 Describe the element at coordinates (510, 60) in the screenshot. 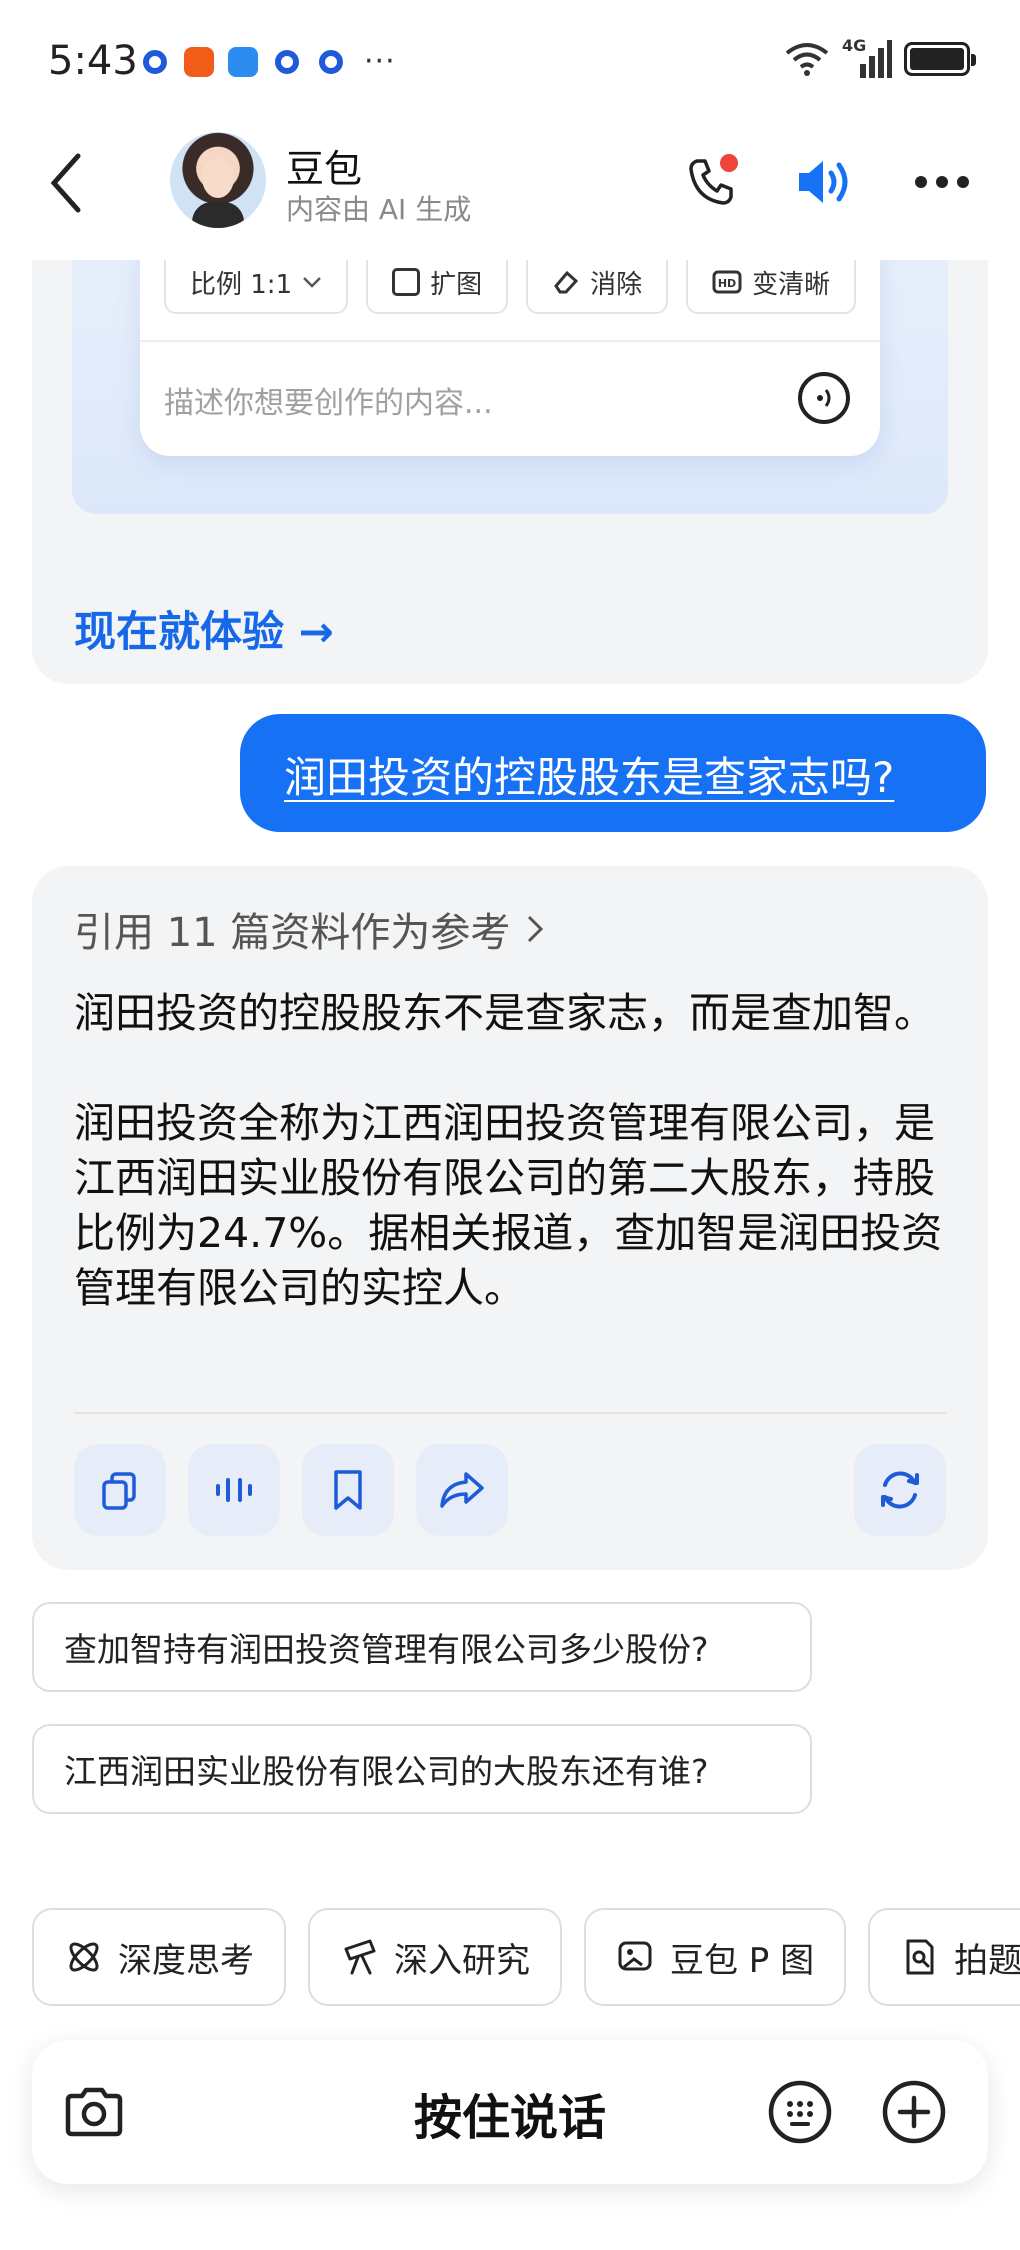

I see `status-bar: 5:43 ··· 4G` at that location.